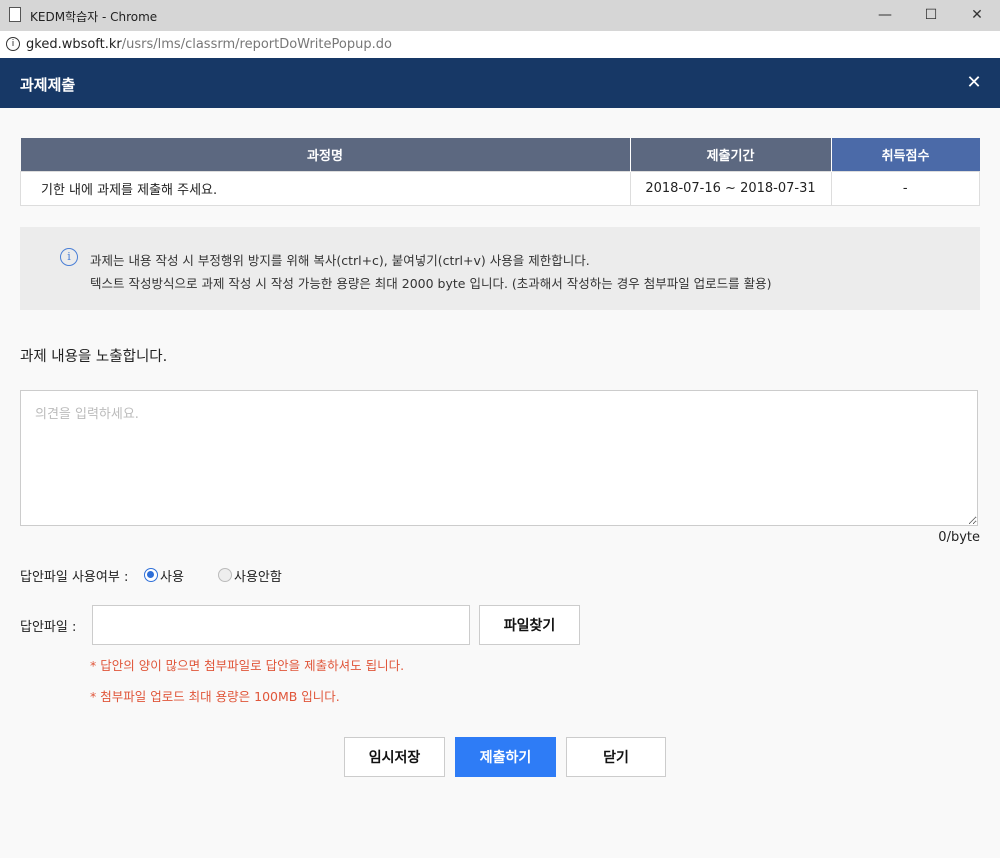 This screenshot has width=1000, height=858. I want to click on file-path-input, so click(281, 625).